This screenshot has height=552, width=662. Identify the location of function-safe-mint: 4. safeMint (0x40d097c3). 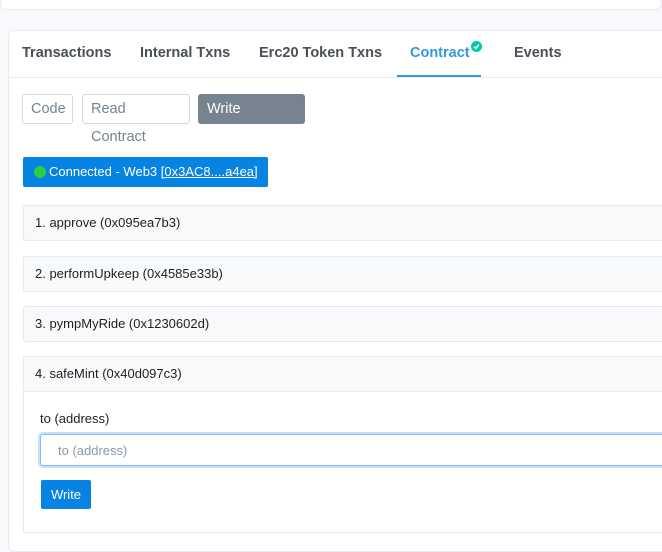
(342, 374).